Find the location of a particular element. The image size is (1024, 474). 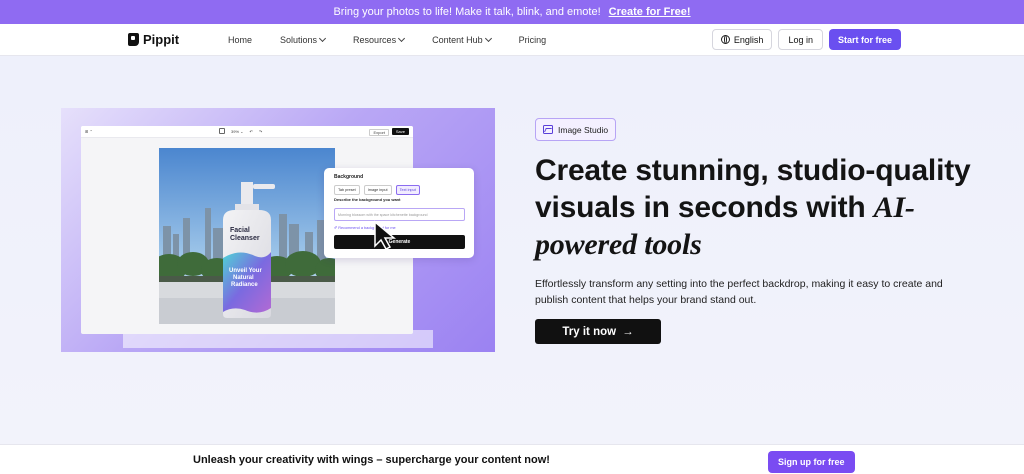

cursor-pointer-icon is located at coordinates (385, 235).